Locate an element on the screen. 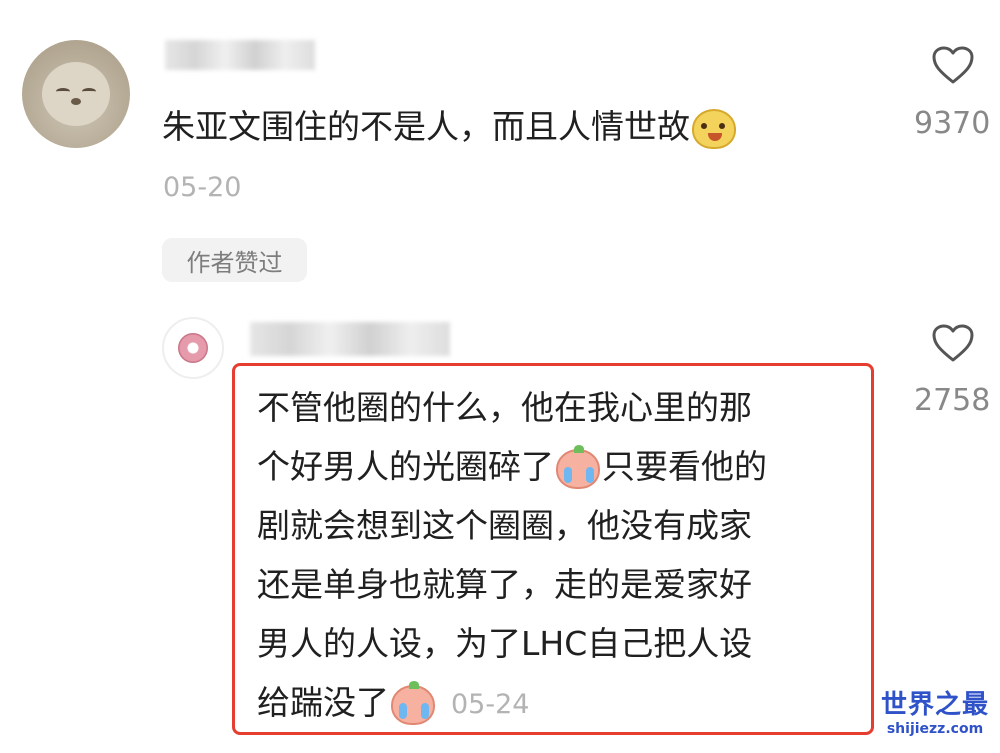 The image size is (1000, 753). eye-right is located at coordinates (89, 91).